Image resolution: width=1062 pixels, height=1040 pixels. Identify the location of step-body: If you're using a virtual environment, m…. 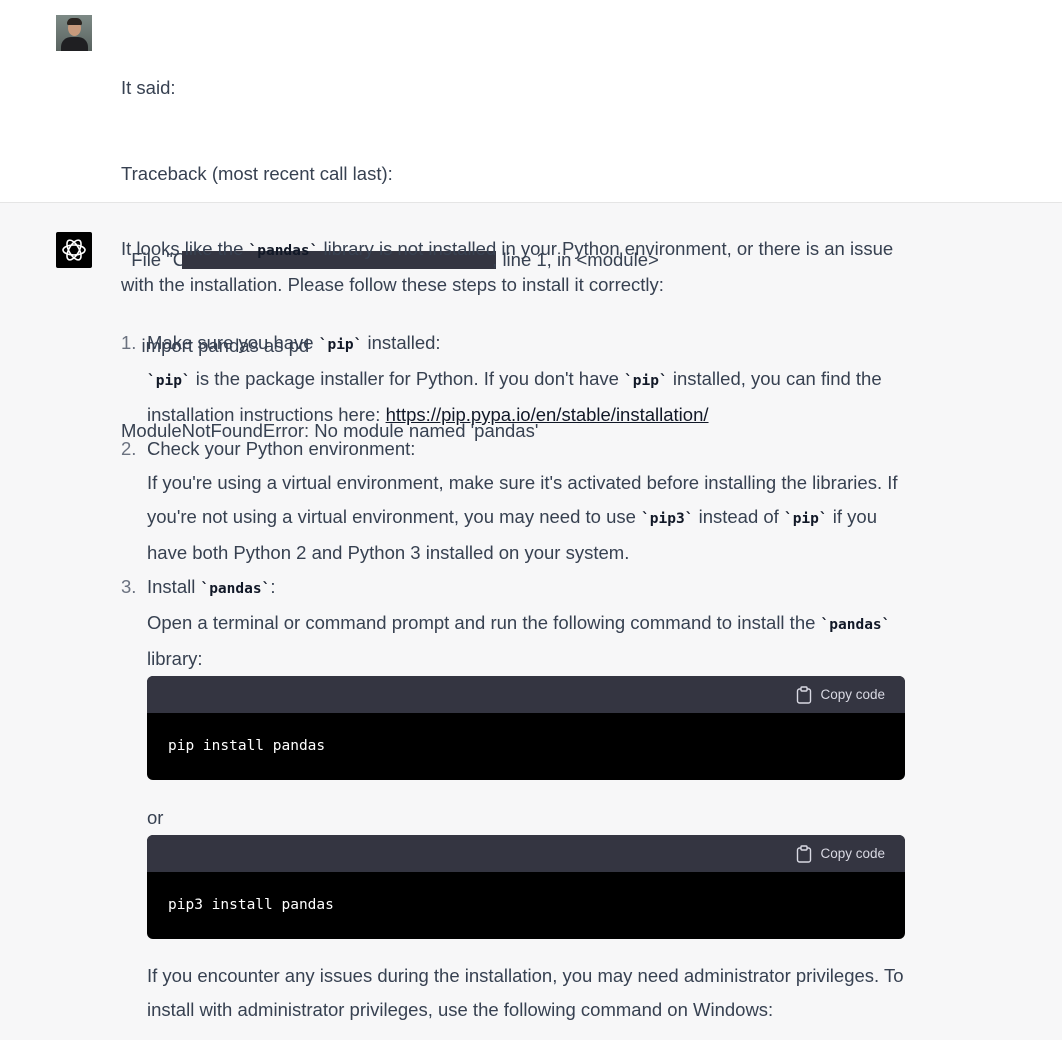
(522, 517).